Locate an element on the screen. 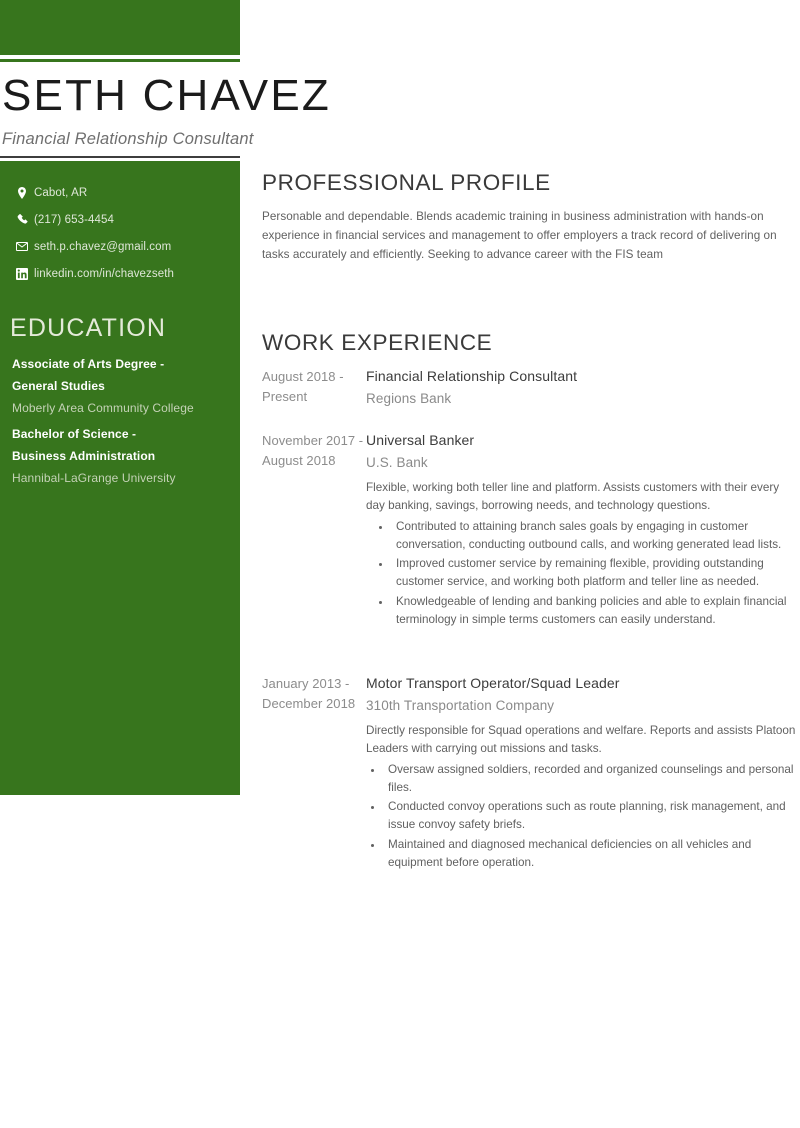 The image size is (800, 1128). page-title: SETH CHAVEZ is located at coordinates (166, 95).